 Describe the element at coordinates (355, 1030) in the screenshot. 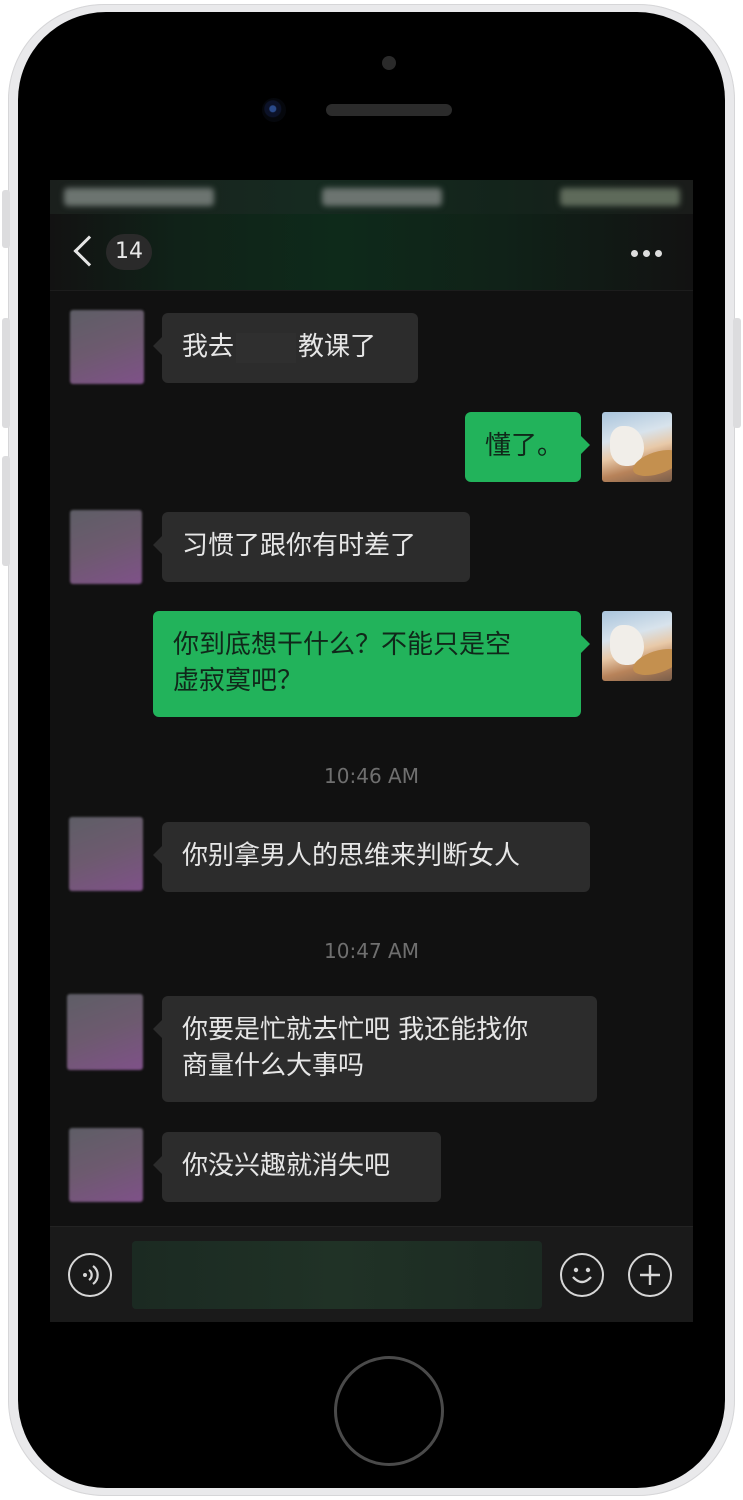

I see `message-text-line: 你要是忙就去忙吧 我还能找你` at that location.